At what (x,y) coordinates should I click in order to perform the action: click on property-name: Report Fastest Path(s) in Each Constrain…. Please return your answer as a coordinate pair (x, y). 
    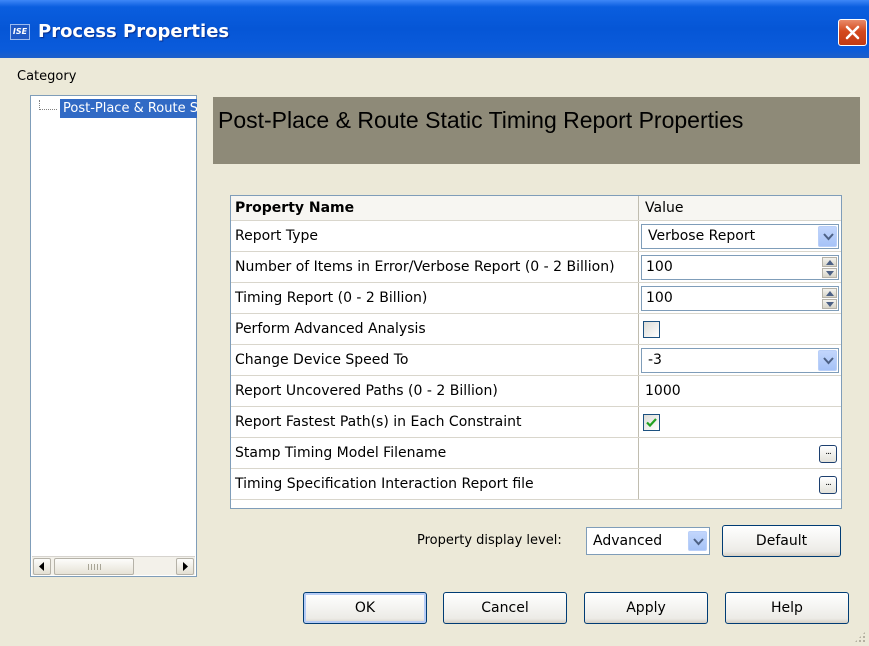
    Looking at the image, I should click on (435, 422).